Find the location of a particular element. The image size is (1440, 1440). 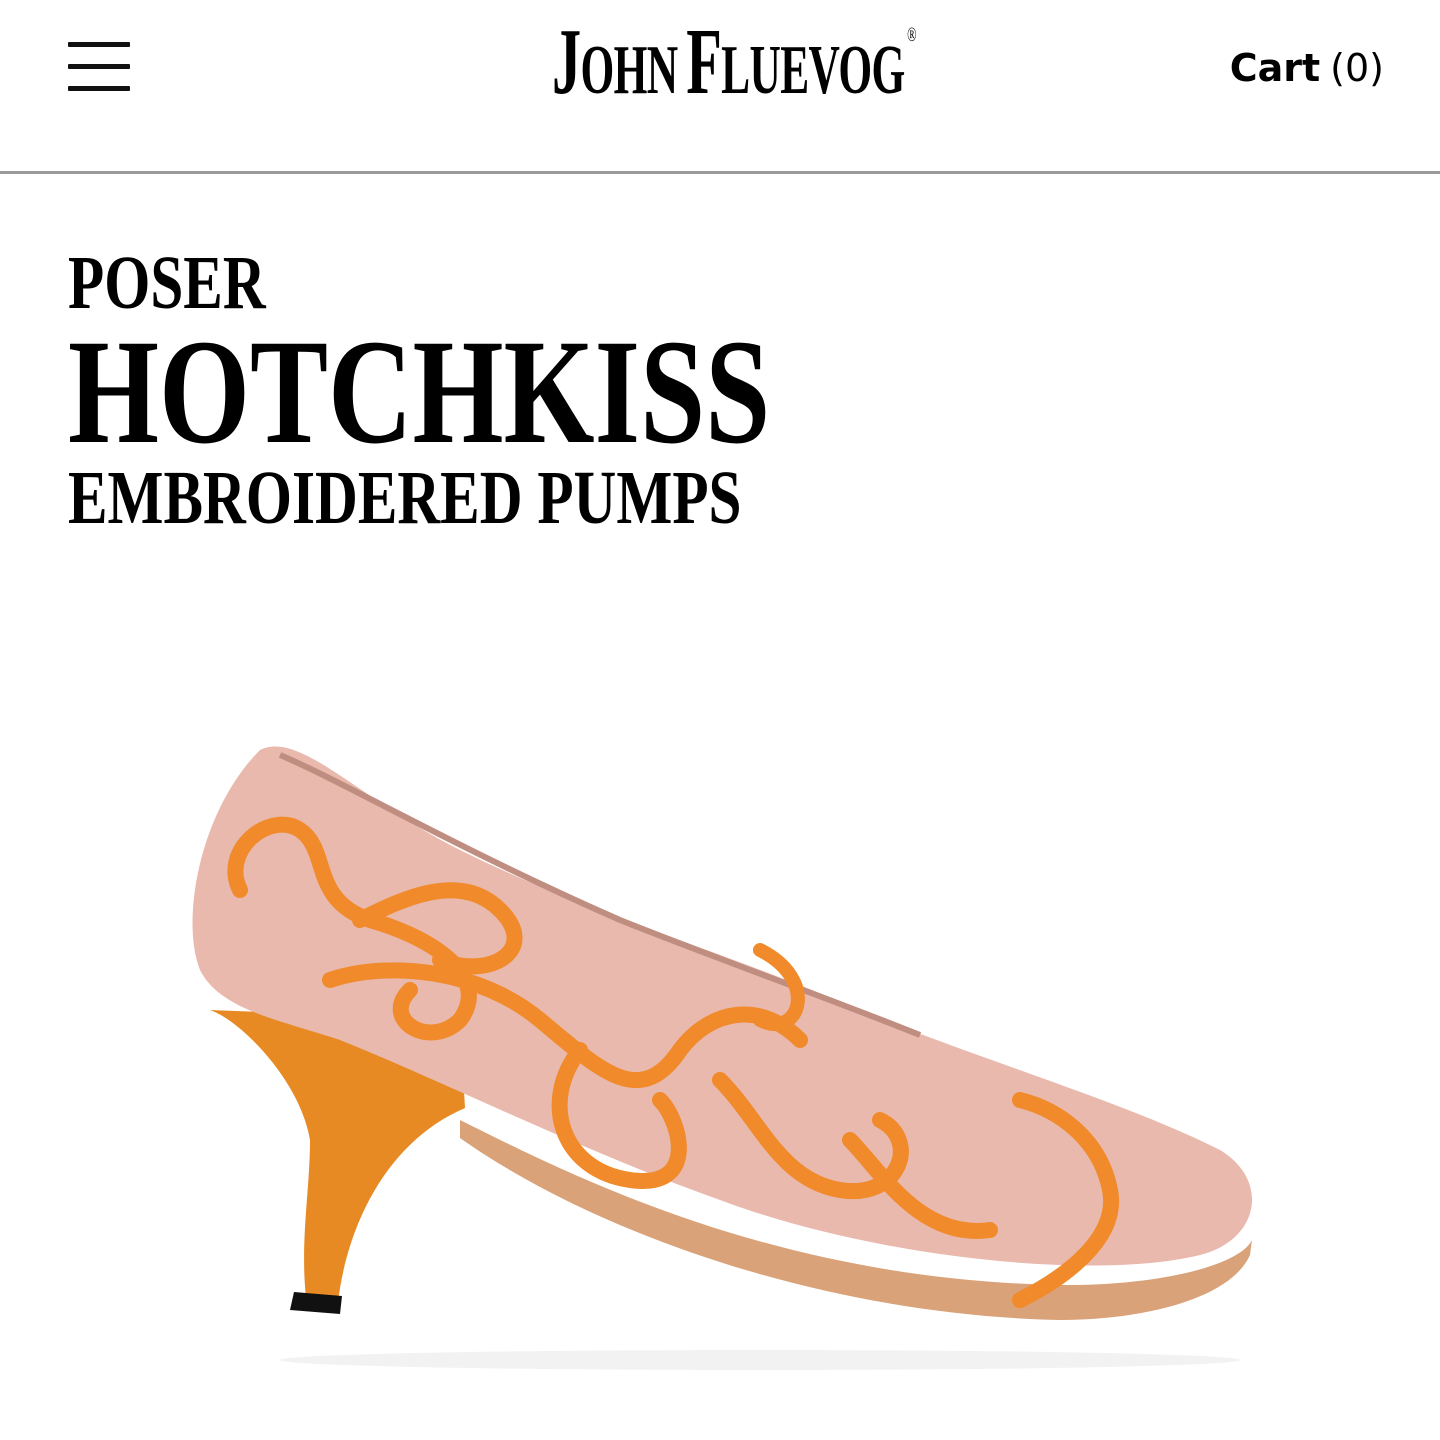

logo-first-initial: J is located at coordinates (566, 62).